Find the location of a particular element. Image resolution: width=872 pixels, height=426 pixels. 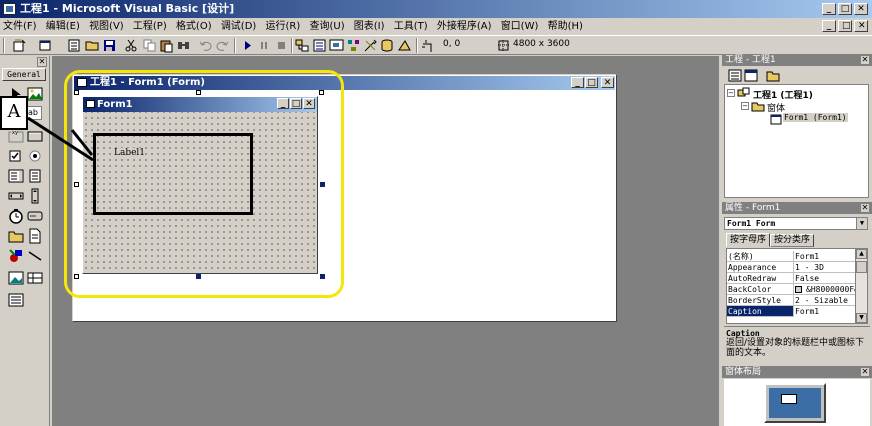

menu-run: 运行(R) is located at coordinates (283, 26).